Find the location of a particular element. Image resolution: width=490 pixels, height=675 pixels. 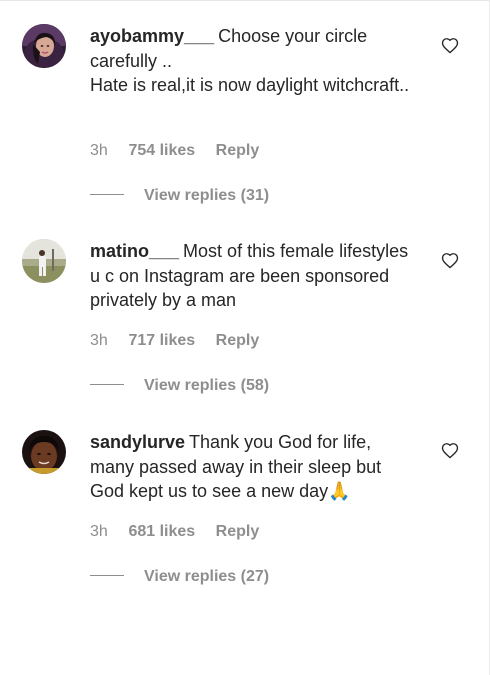

view-replies-label: View replies (58) is located at coordinates (207, 385).